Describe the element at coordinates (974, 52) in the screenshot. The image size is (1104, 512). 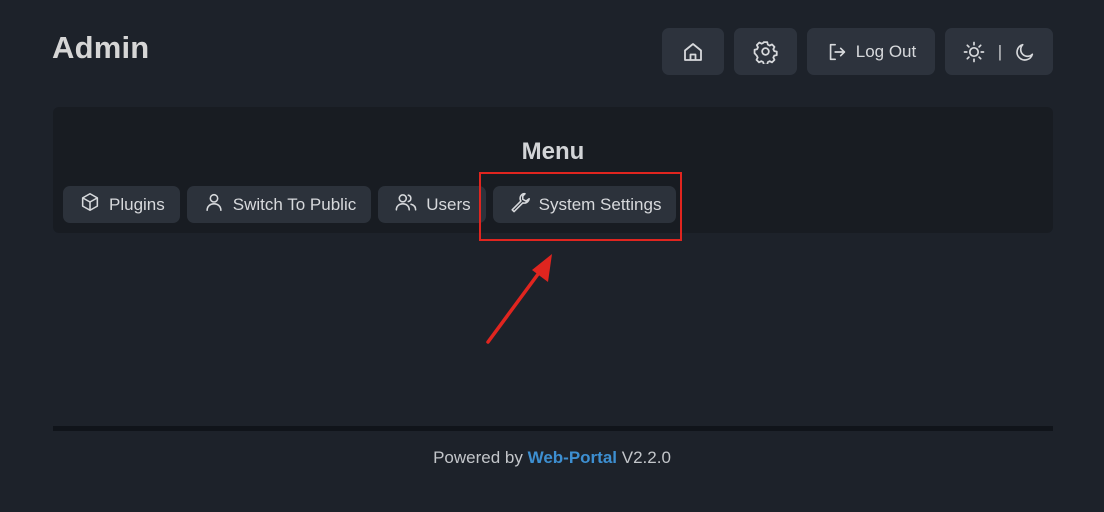
I see `sun-icon` at that location.